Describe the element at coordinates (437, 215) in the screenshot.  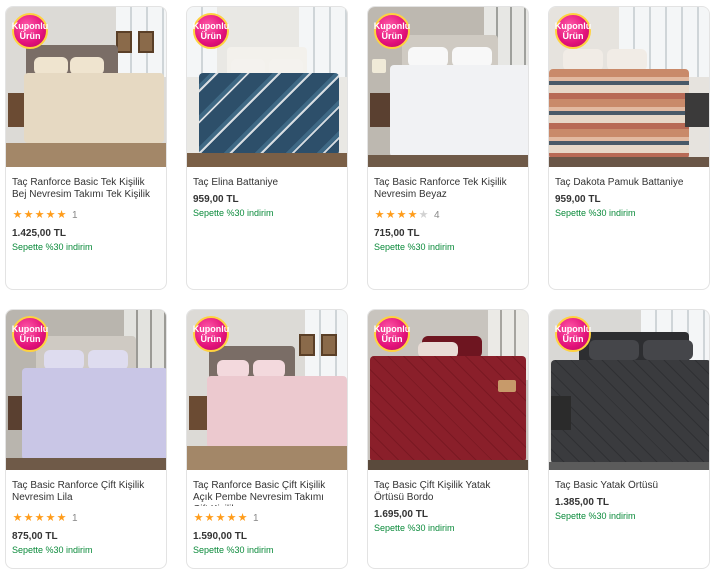
I see `rating-count: 4` at that location.